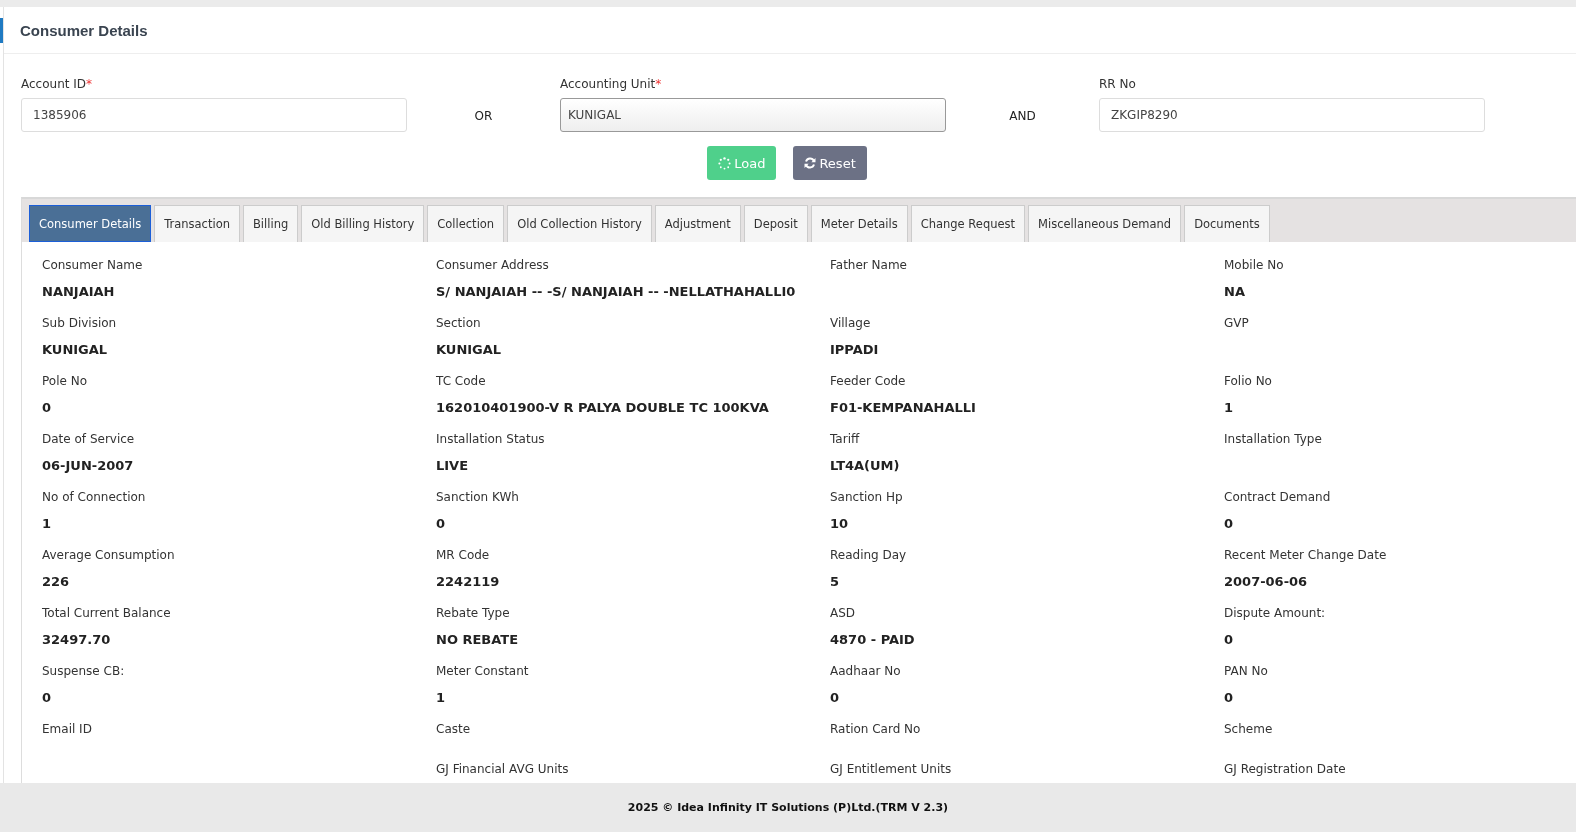  What do you see at coordinates (775, 223) in the screenshot?
I see `tab: Deposit` at bounding box center [775, 223].